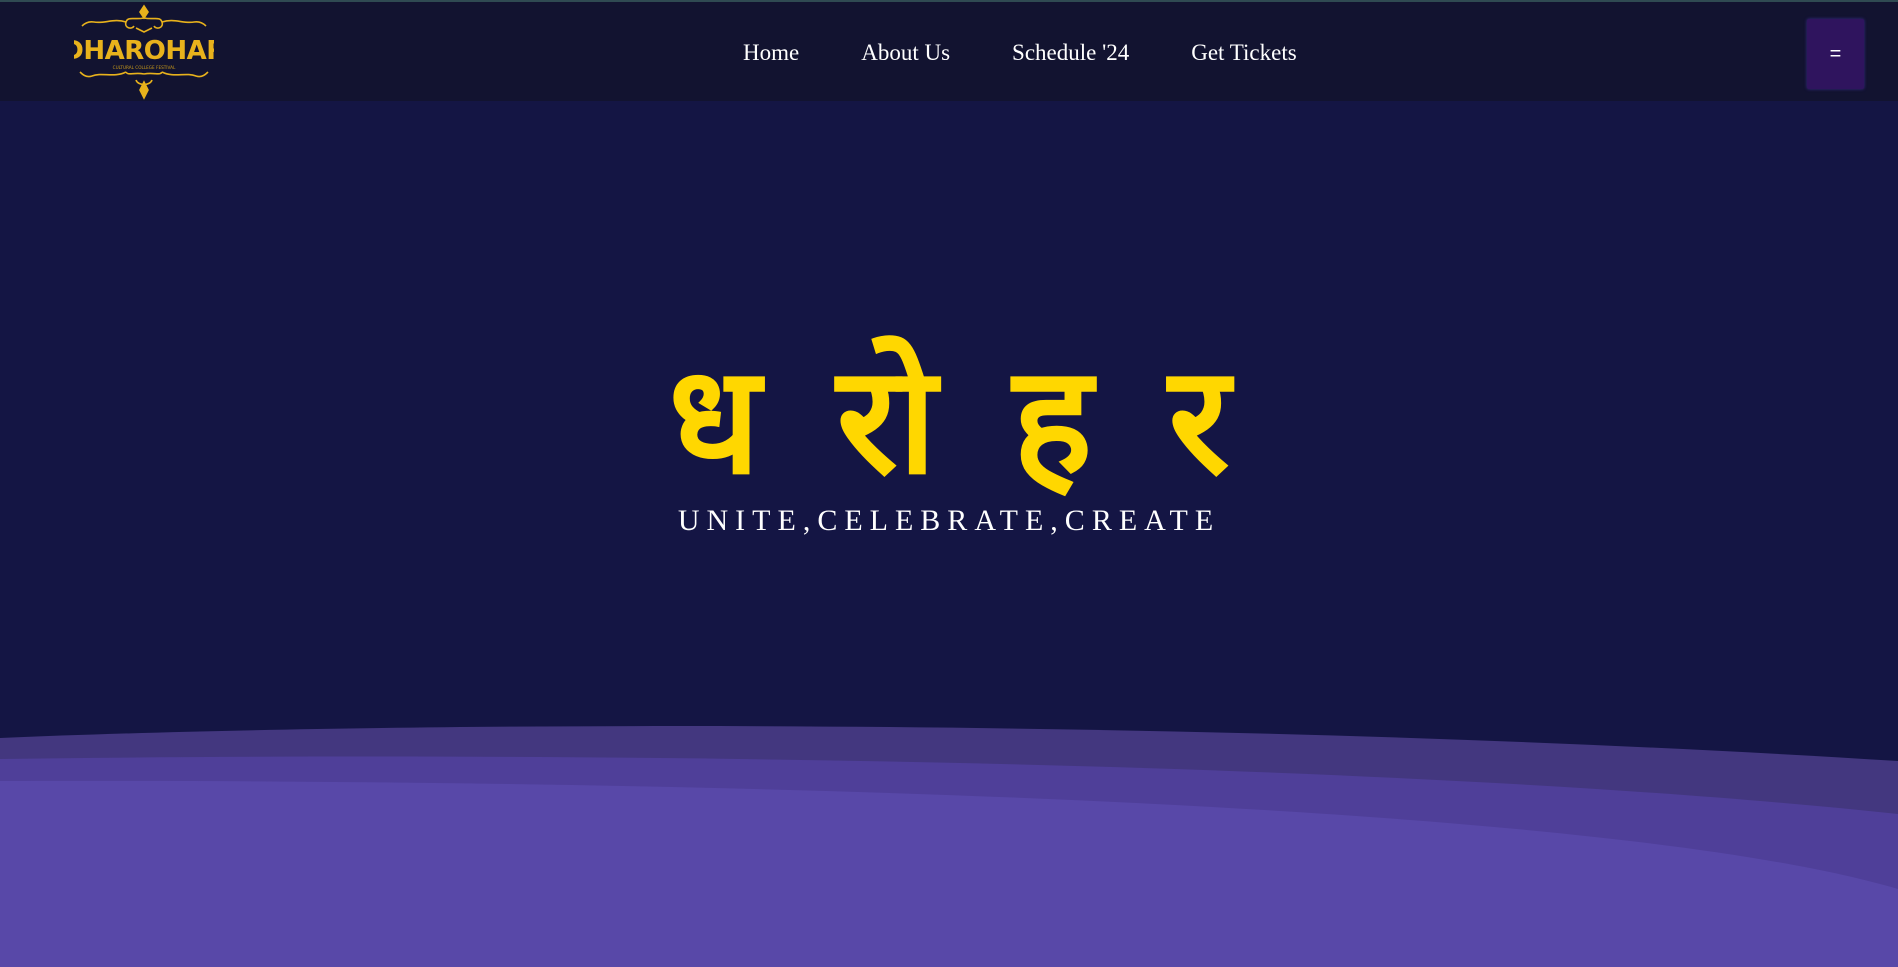 This screenshot has width=1898, height=967. I want to click on hero-tagline: UNITE,CELEBRATE,CREATE, so click(949, 520).